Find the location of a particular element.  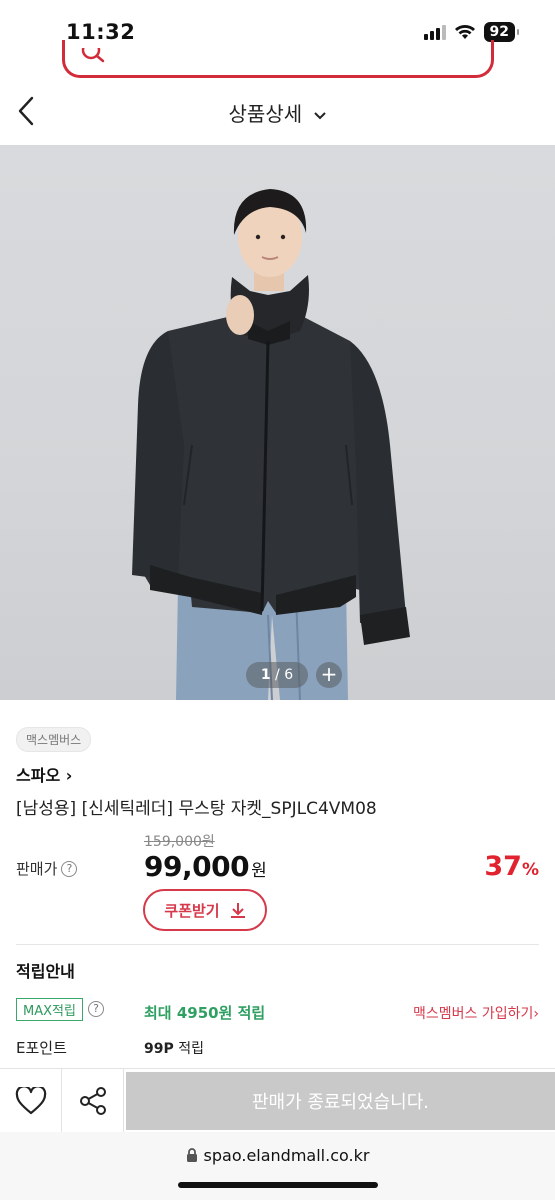

sold-out-button: 판매가 종료되었습니다. is located at coordinates (340, 1101).